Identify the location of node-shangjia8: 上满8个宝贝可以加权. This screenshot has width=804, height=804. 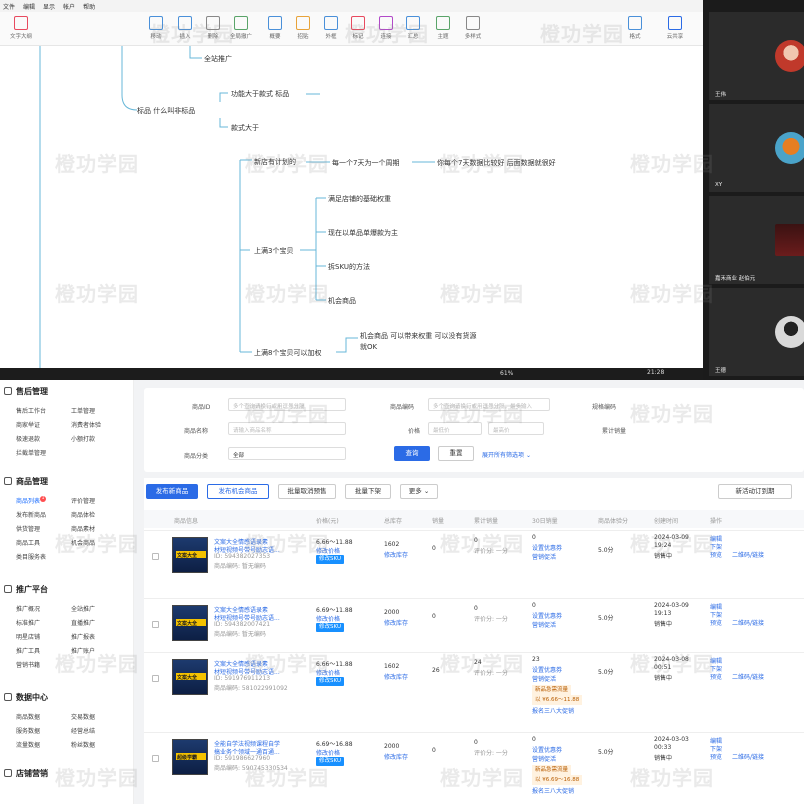
(287, 353).